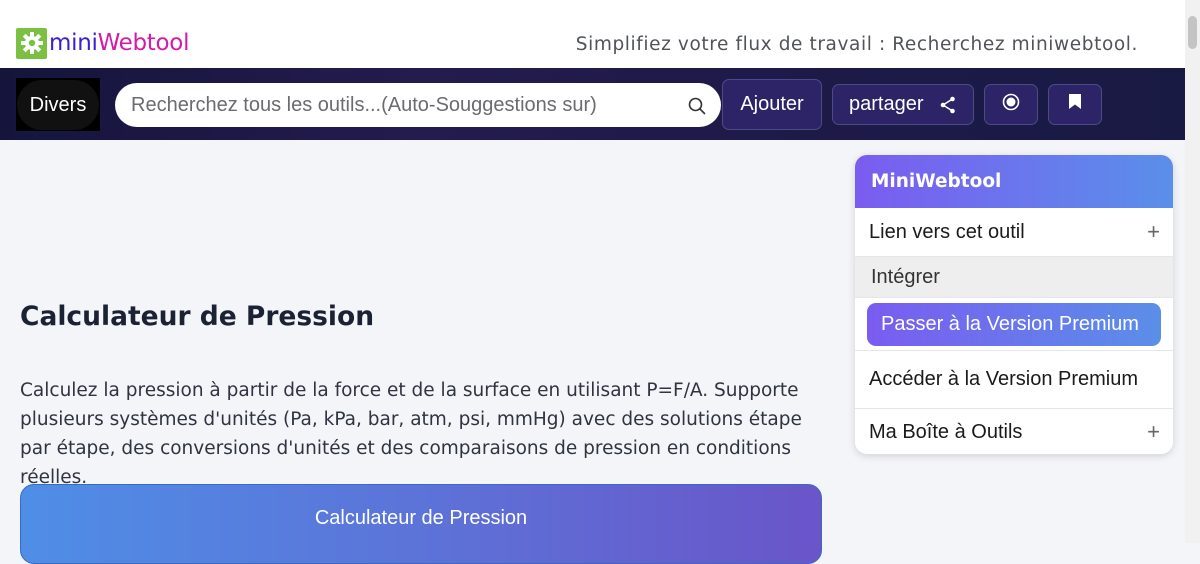 The width and height of the screenshot is (1200, 564). What do you see at coordinates (697, 106) in the screenshot?
I see `search-icon` at bounding box center [697, 106].